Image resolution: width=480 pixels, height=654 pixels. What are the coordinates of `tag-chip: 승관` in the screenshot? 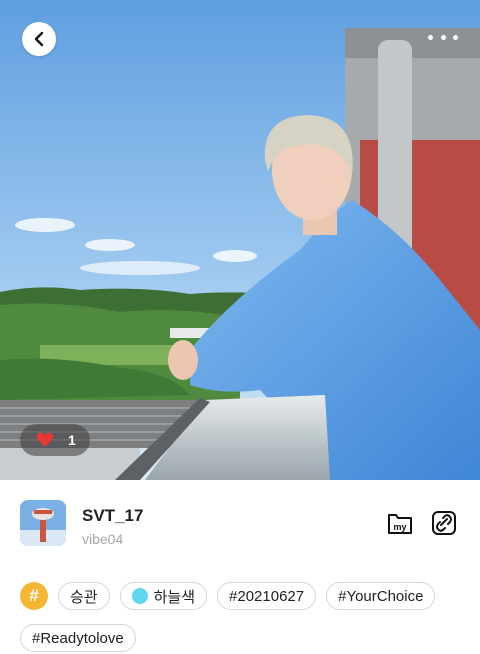 It's located at (84, 596).